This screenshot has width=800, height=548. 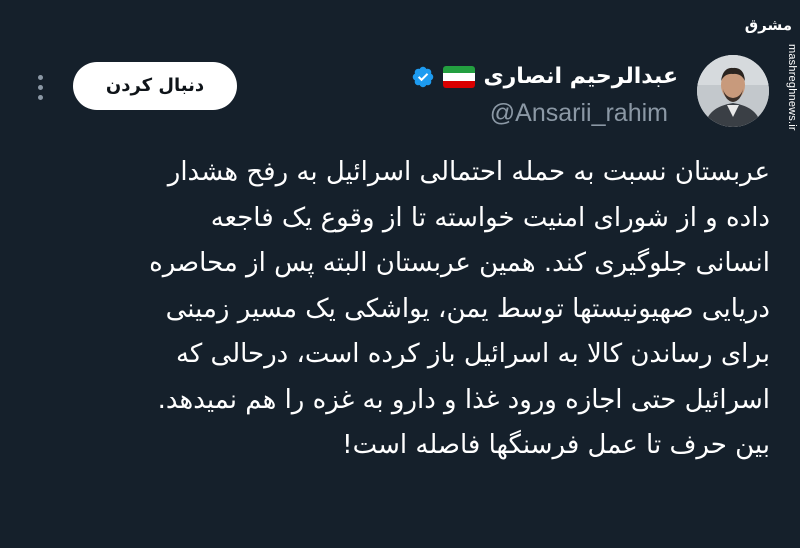 I want to click on author-display-name: عبدالرحیم انصاری, so click(x=580, y=77).